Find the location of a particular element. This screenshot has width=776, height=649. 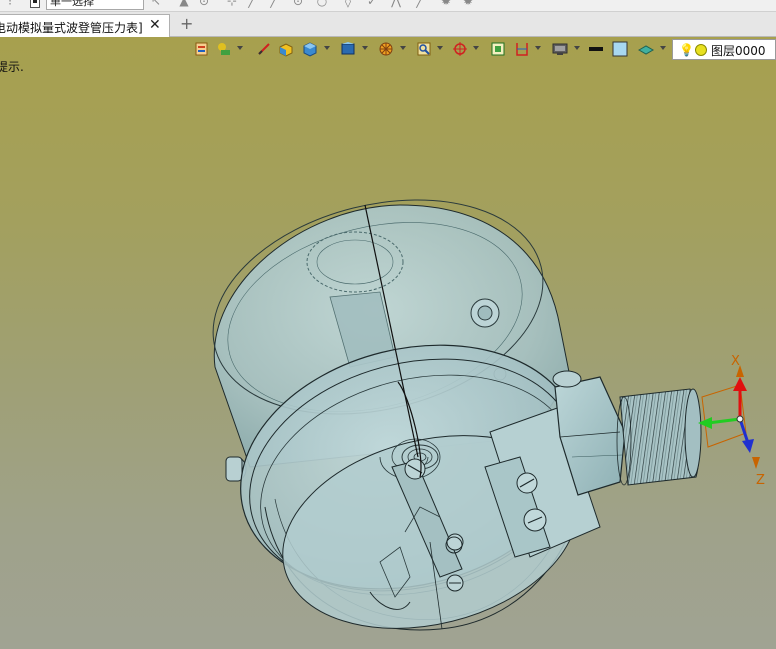

z-axis-label: Z is located at coordinates (760, 480).